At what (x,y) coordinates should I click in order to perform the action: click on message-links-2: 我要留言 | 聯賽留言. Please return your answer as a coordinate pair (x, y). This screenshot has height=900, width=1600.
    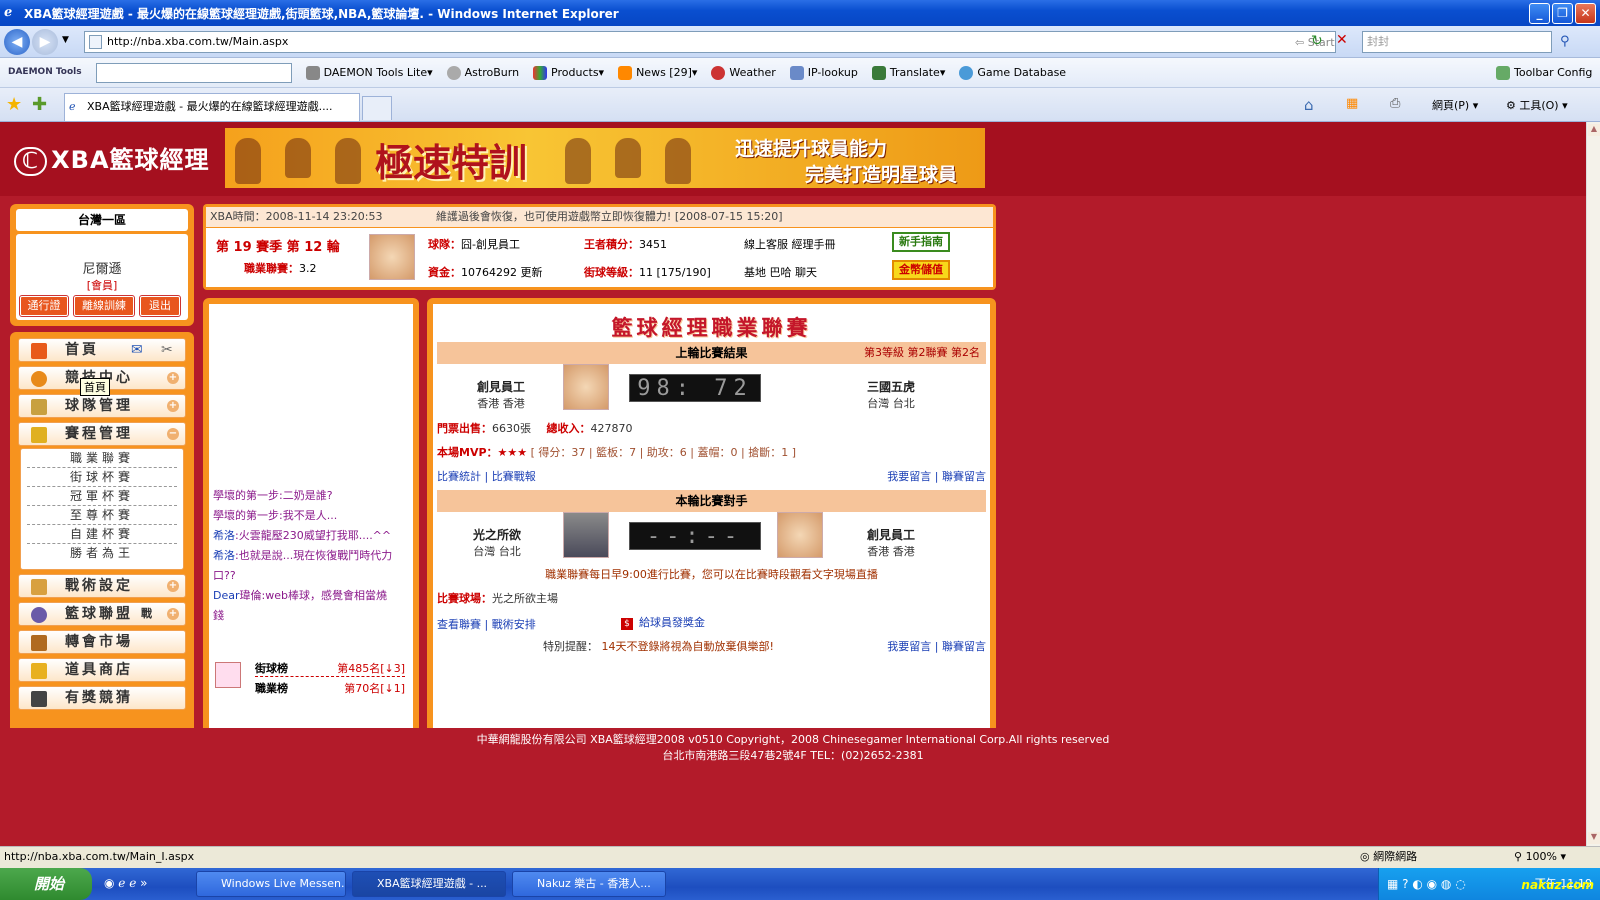
    Looking at the image, I should click on (936, 646).